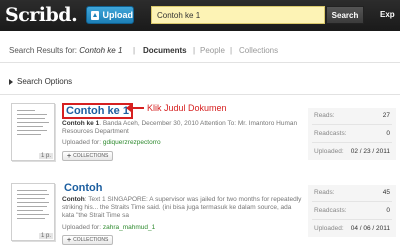 The image size is (400, 252). I want to click on expand-arrow-icon, so click(11, 81).